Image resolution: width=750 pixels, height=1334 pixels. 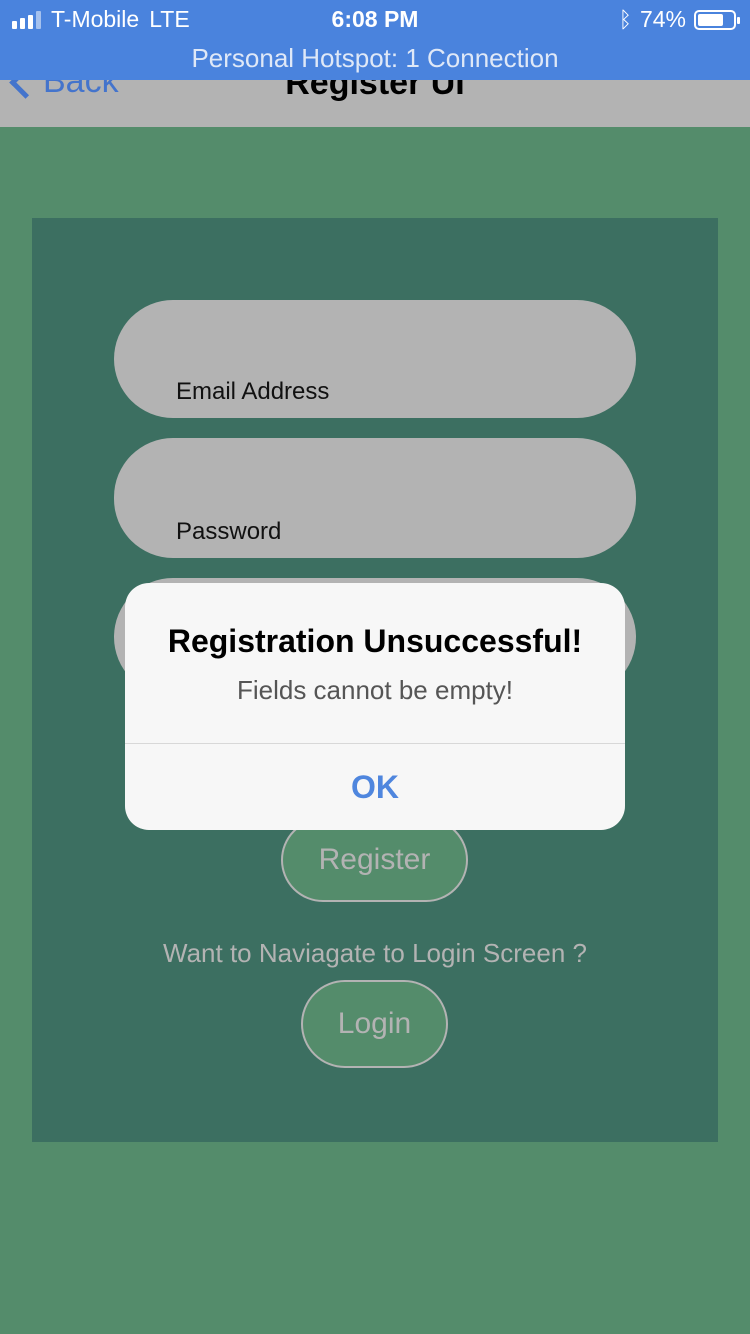 What do you see at coordinates (374, 1024) in the screenshot?
I see `login-button: Login` at bounding box center [374, 1024].